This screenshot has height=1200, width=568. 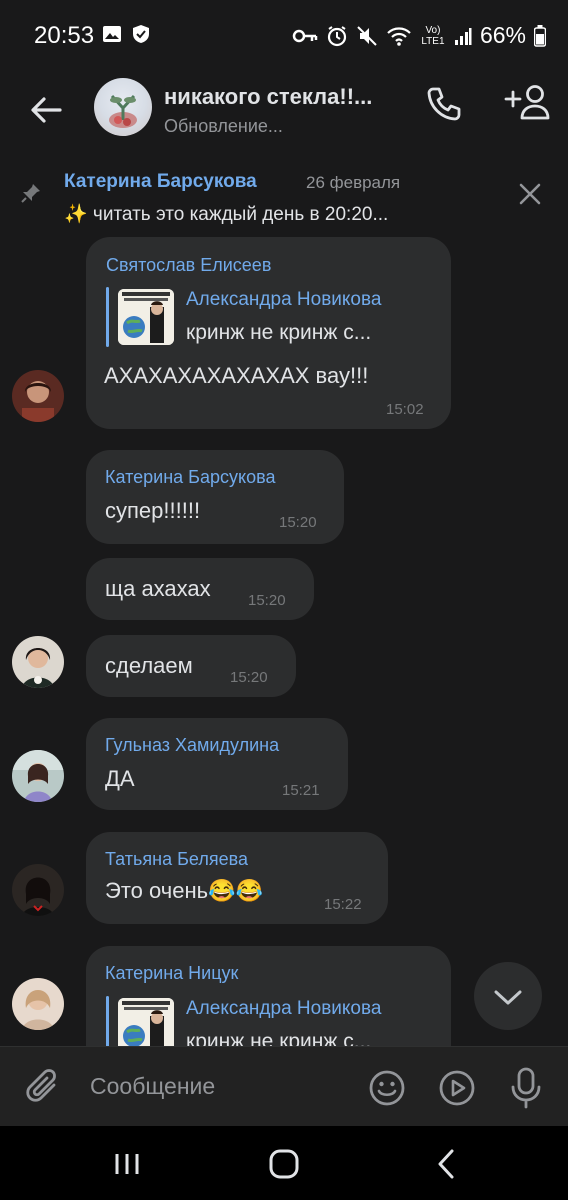 What do you see at coordinates (399, 36) in the screenshot?
I see `wifi-icon` at bounding box center [399, 36].